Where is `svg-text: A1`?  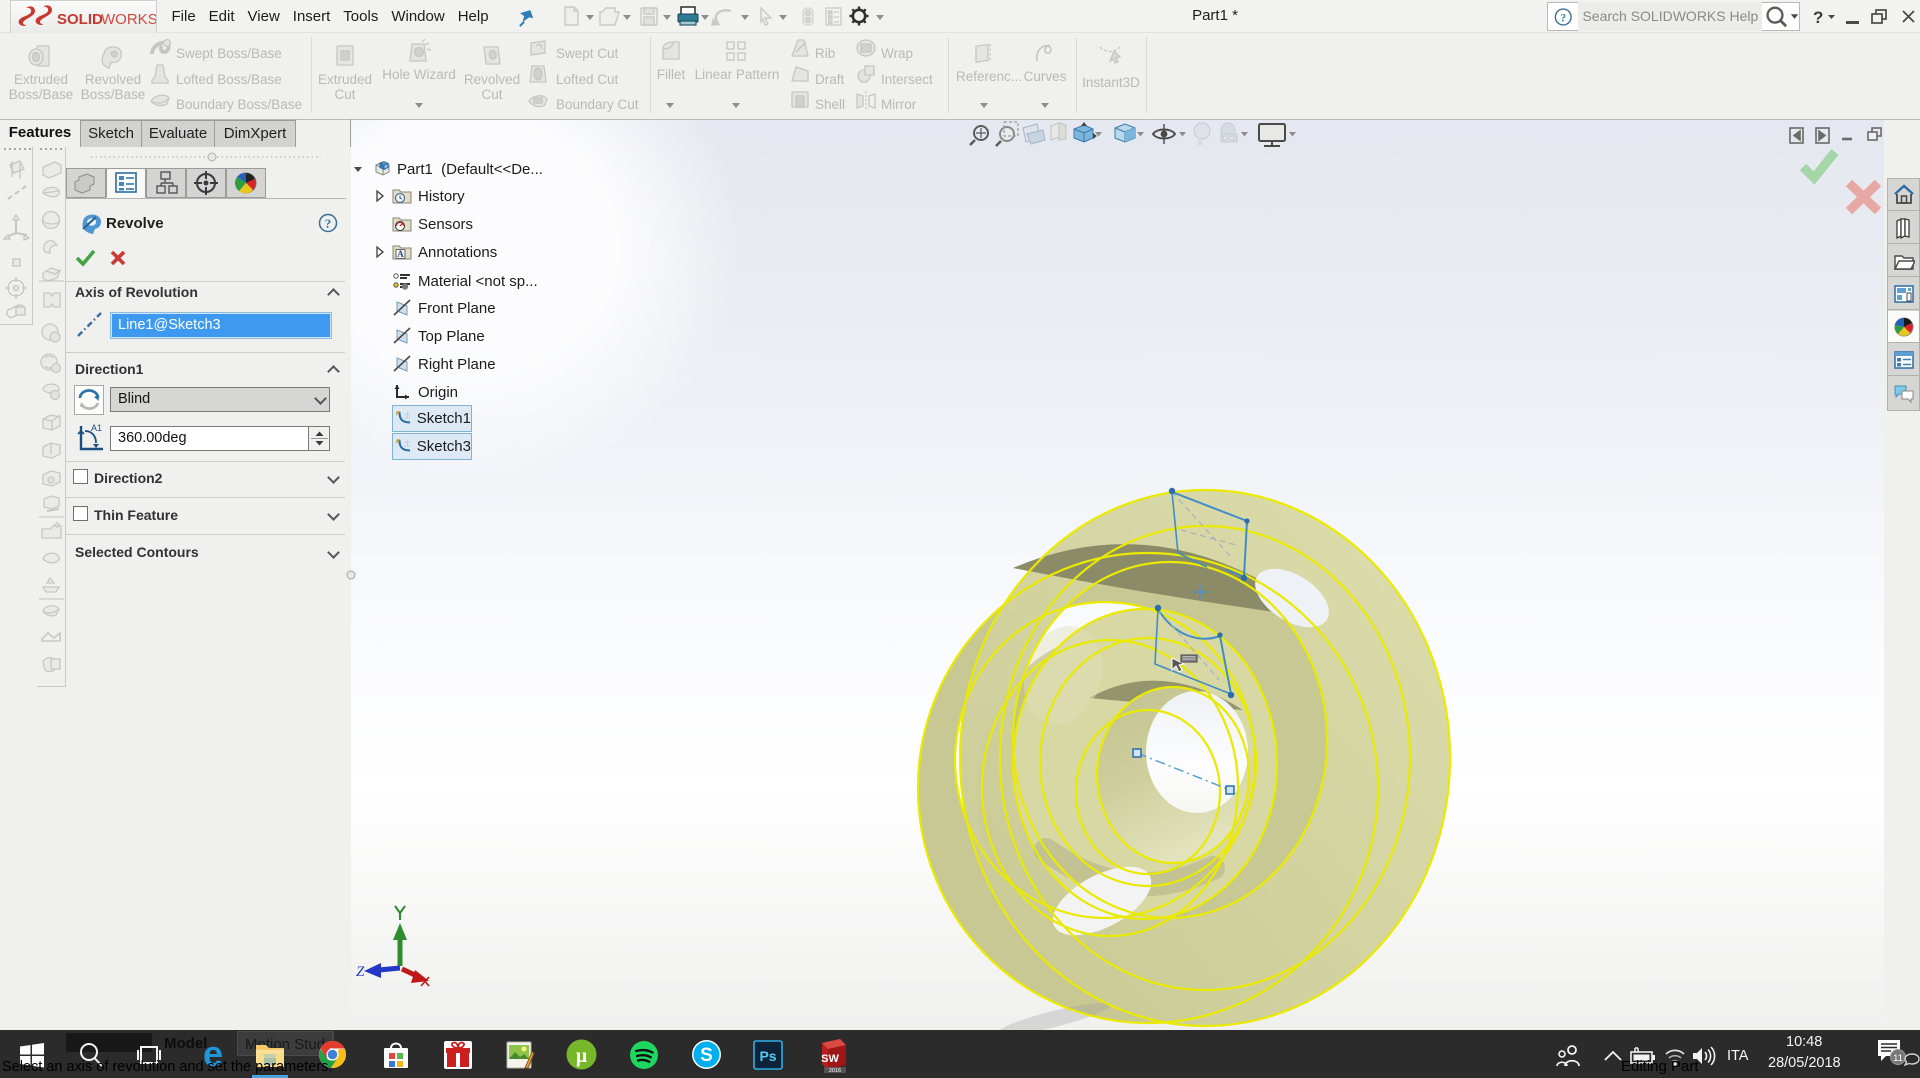
svg-text: A1 is located at coordinates (96, 428).